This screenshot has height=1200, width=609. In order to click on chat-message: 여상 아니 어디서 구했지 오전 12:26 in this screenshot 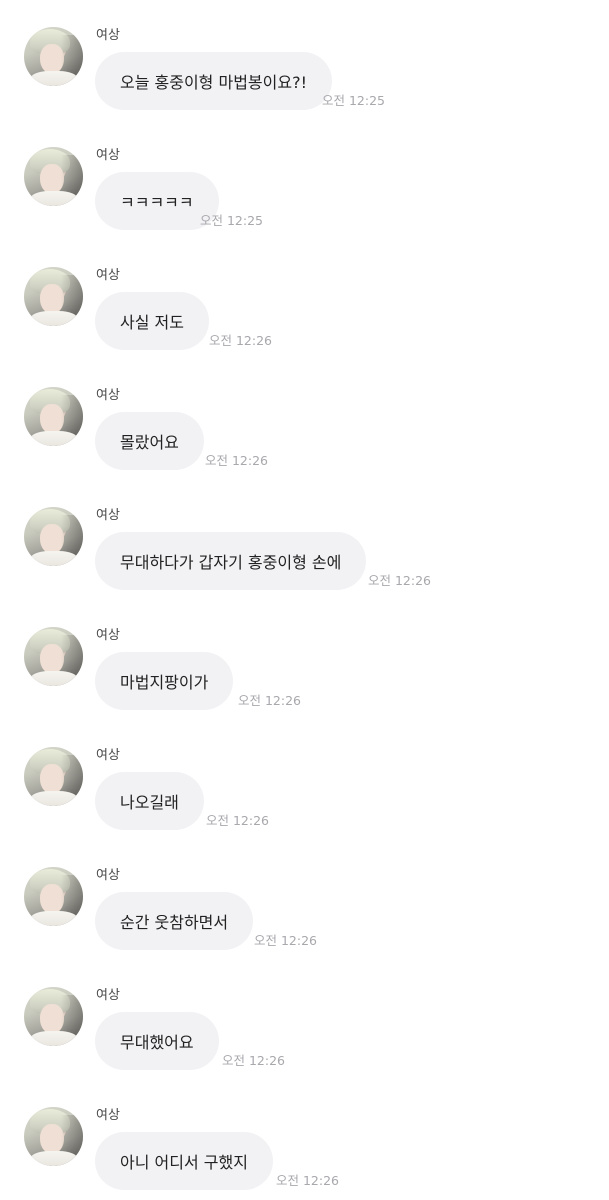, I will do `click(304, 1140)`.